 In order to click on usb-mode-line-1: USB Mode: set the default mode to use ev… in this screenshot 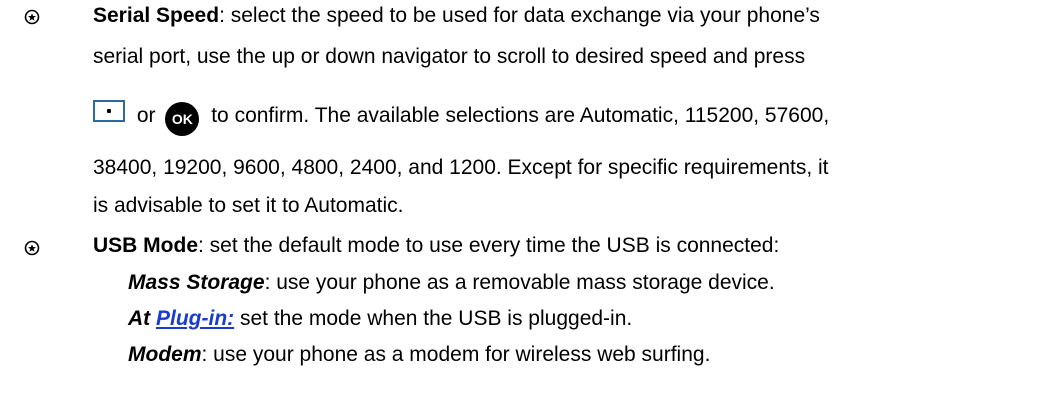, I will do `click(436, 245)`.